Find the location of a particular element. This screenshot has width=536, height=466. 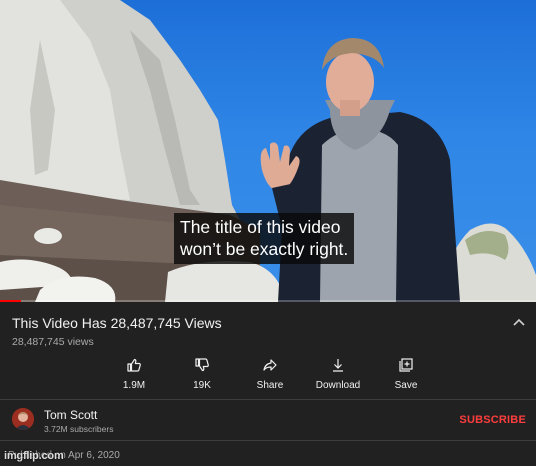

imgflip-watermark: imgflip.com is located at coordinates (34, 456).